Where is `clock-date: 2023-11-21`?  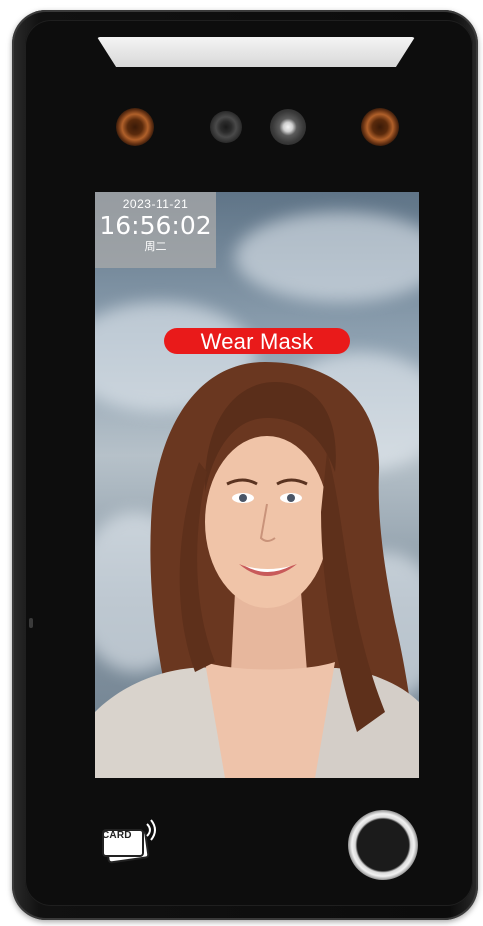 clock-date: 2023-11-21 is located at coordinates (155, 204).